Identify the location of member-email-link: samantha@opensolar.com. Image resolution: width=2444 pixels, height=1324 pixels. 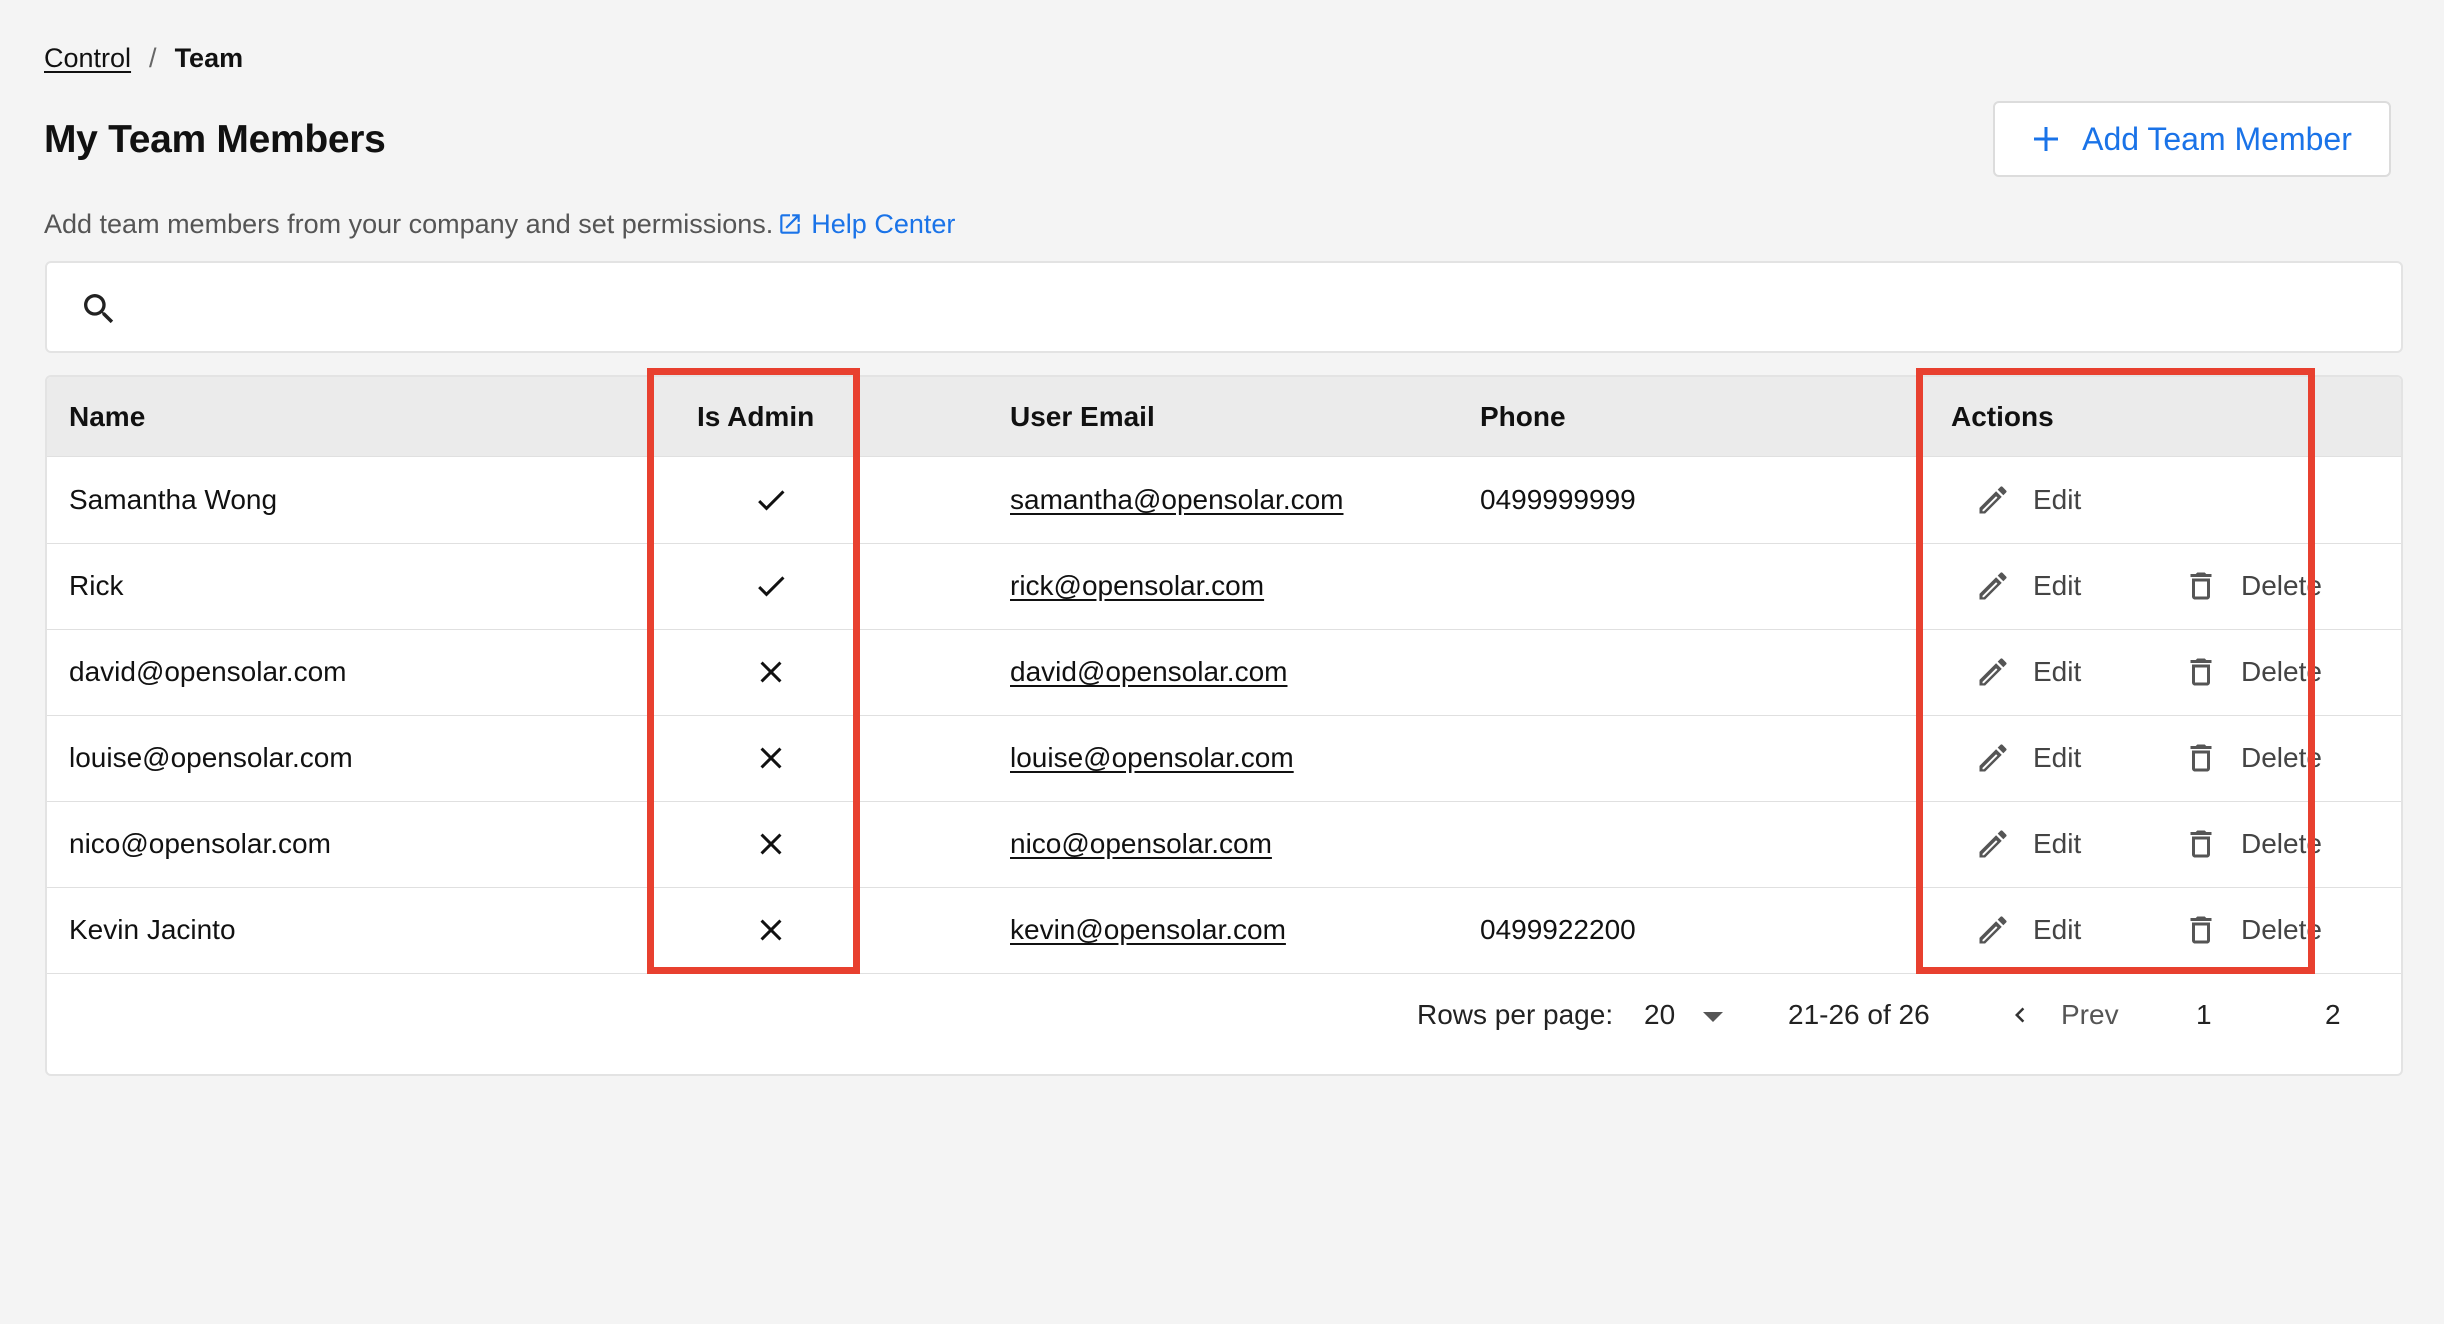
(1177, 500).